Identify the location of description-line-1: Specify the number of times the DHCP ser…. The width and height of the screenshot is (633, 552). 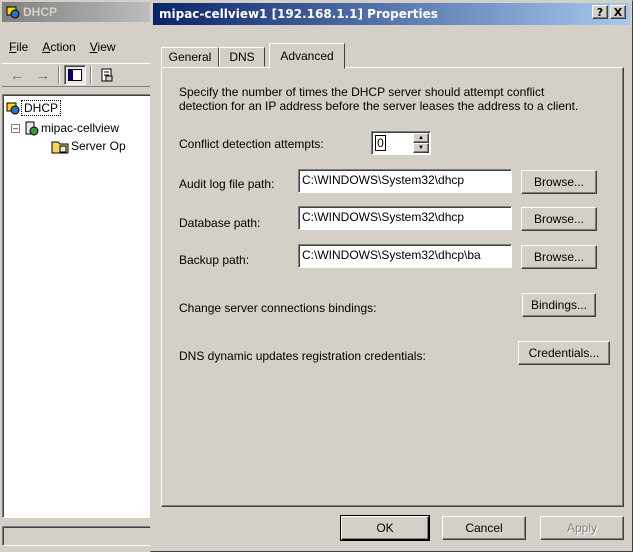
(362, 92).